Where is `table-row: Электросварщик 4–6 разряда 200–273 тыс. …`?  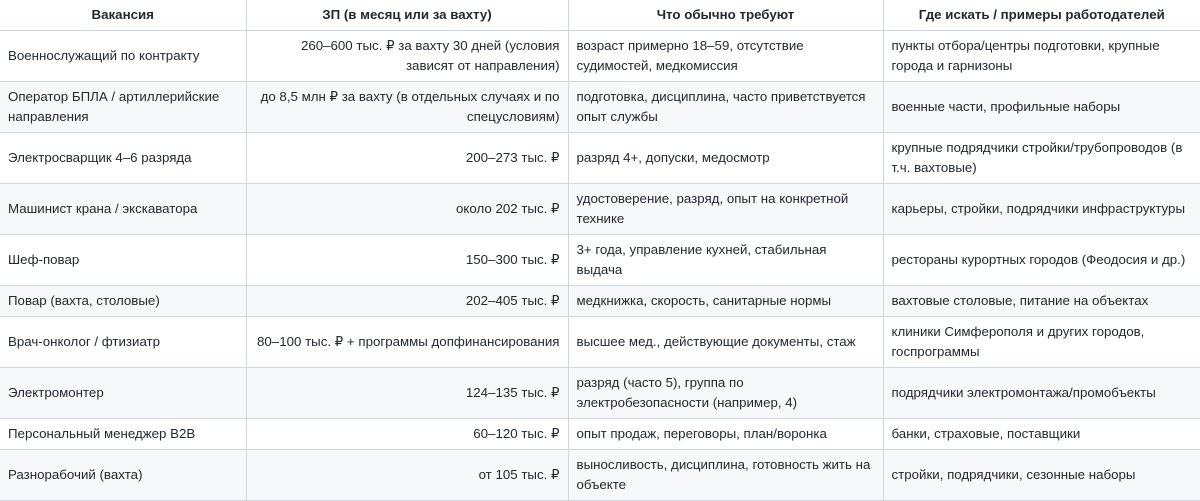 table-row: Электросварщик 4–6 разряда 200–273 тыс. … is located at coordinates (600, 158).